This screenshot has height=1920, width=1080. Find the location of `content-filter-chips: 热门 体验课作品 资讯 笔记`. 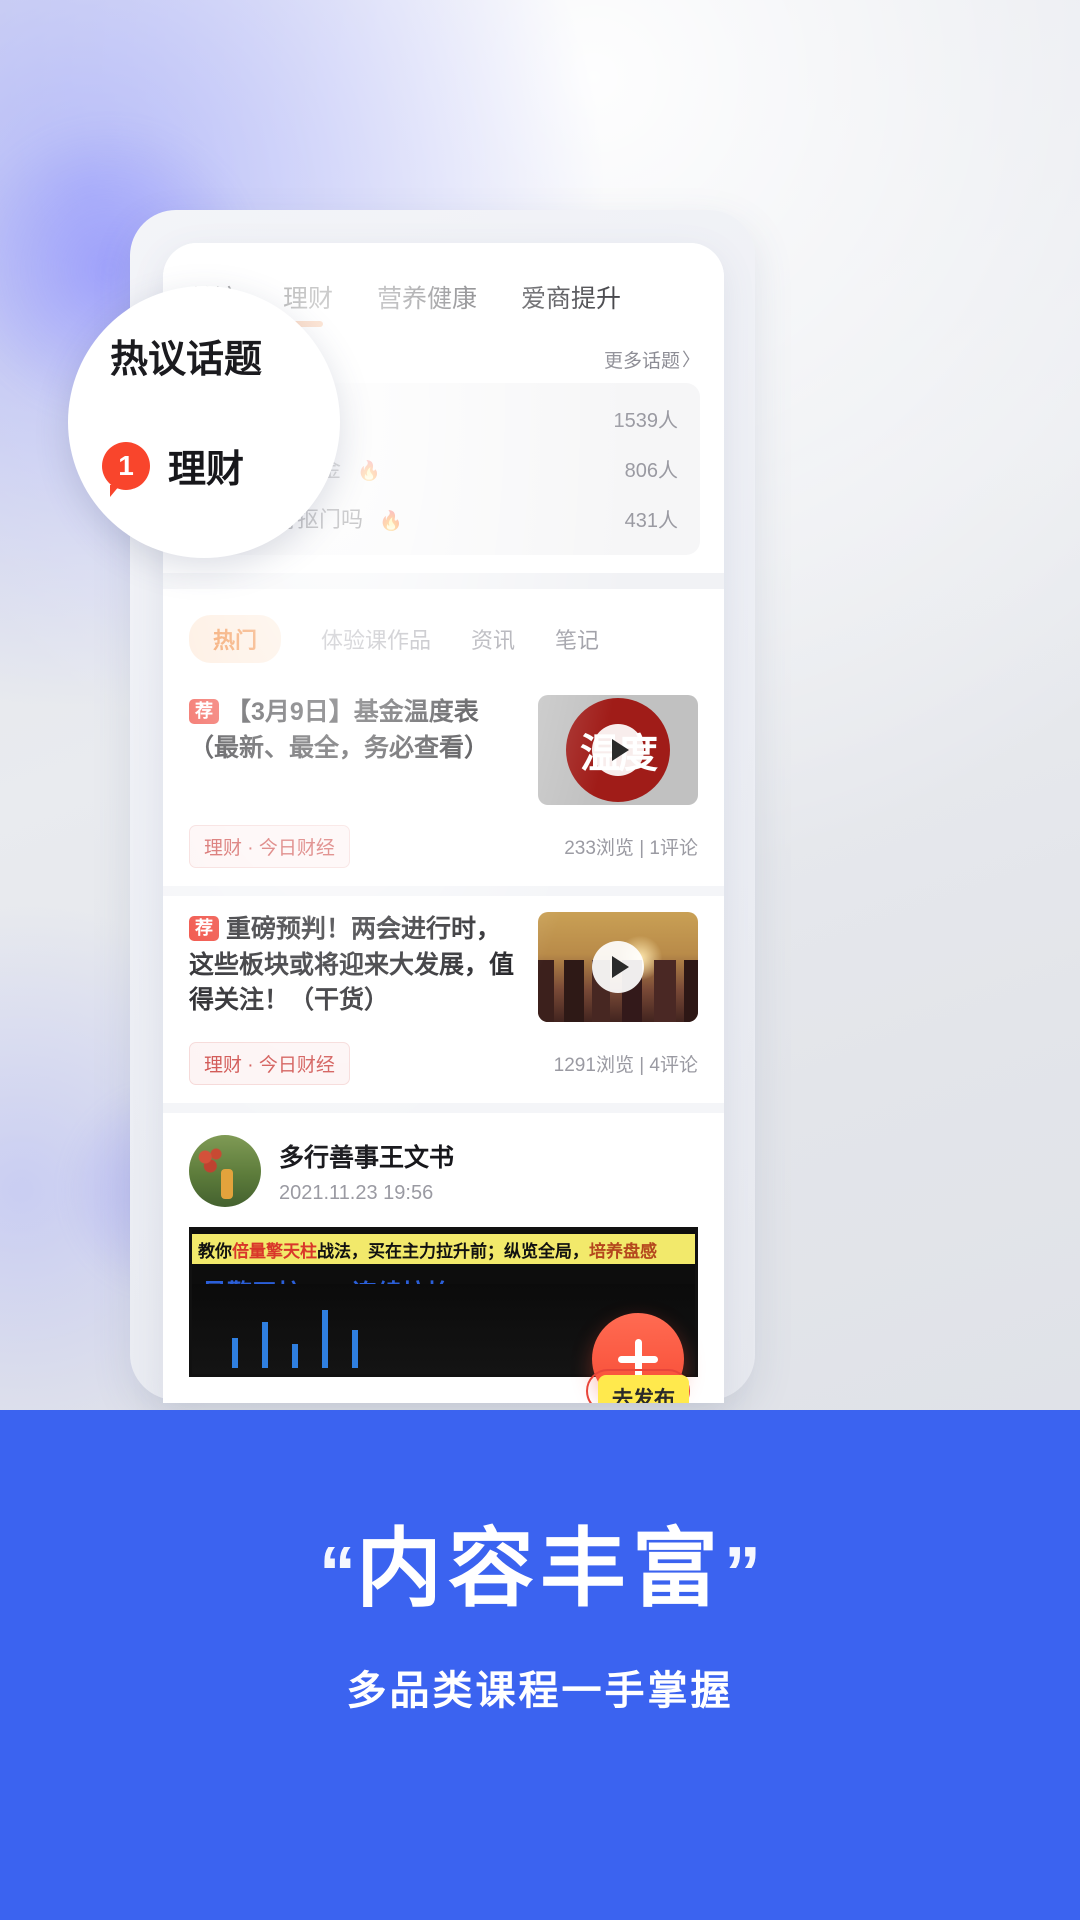

content-filter-chips: 热门 体验课作品 资讯 笔记 is located at coordinates (443, 634).